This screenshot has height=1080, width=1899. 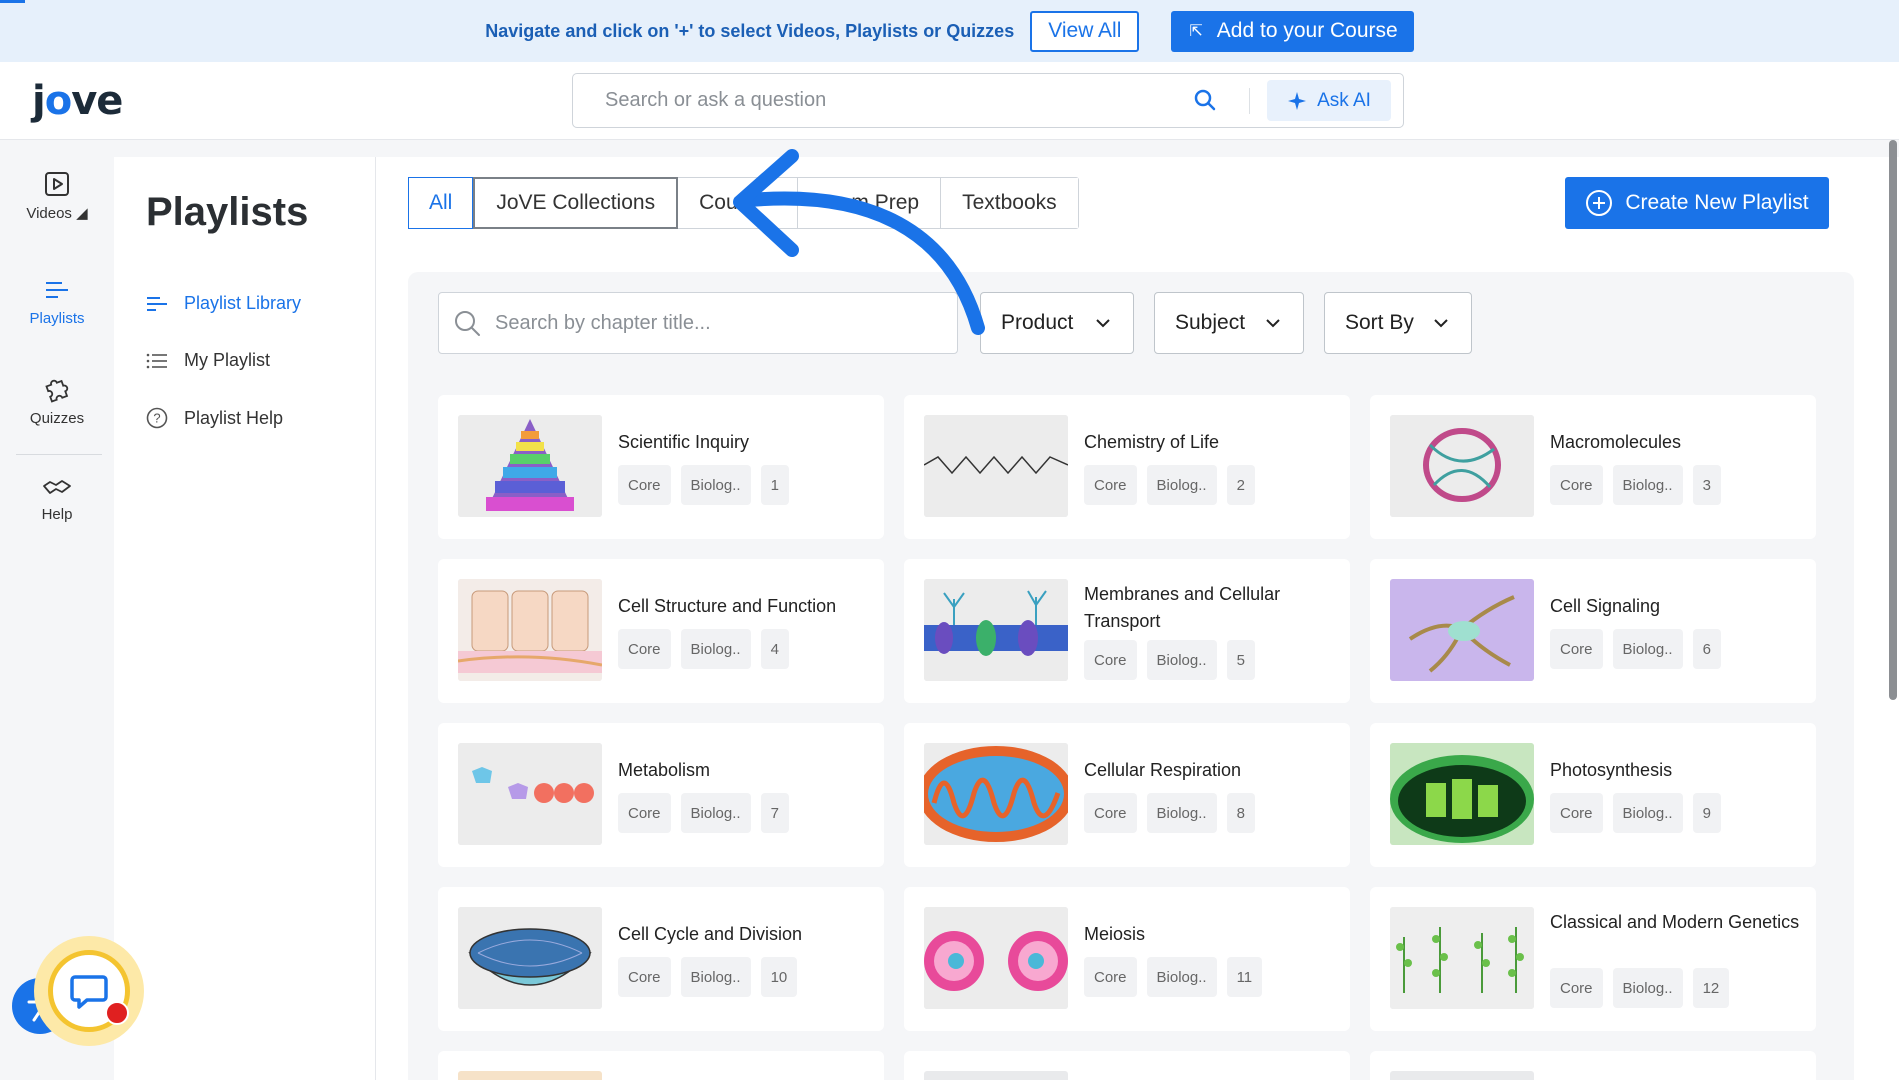 I want to click on chat-button, so click(x=89, y=991).